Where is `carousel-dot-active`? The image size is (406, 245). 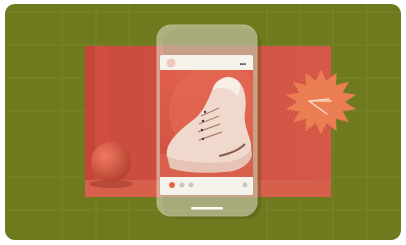 carousel-dot-active is located at coordinates (172, 185).